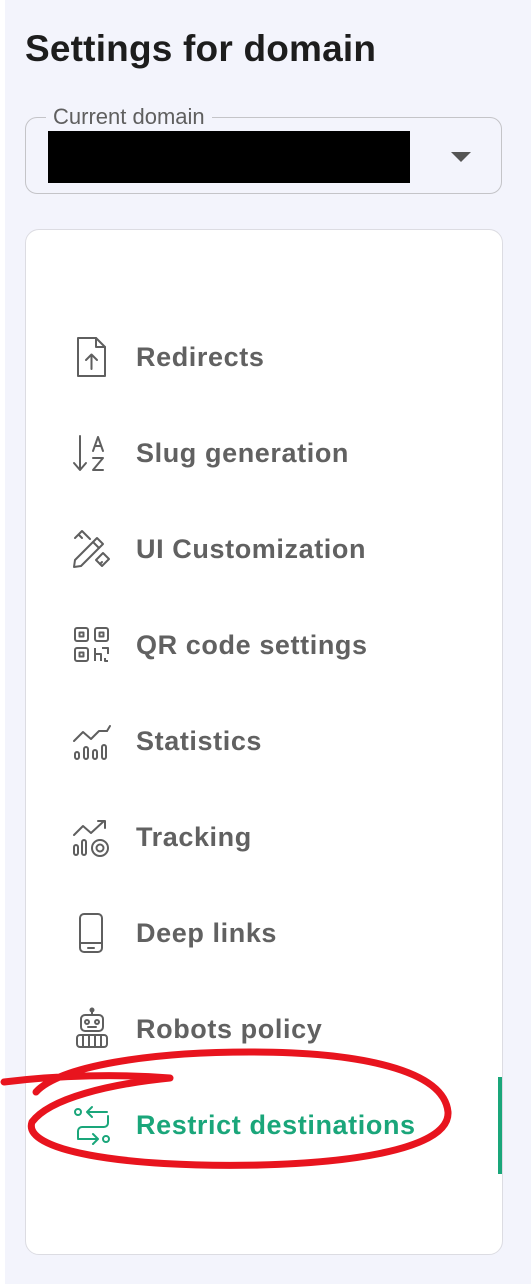  I want to click on nav-label-redirects: Redirects, so click(200, 357).